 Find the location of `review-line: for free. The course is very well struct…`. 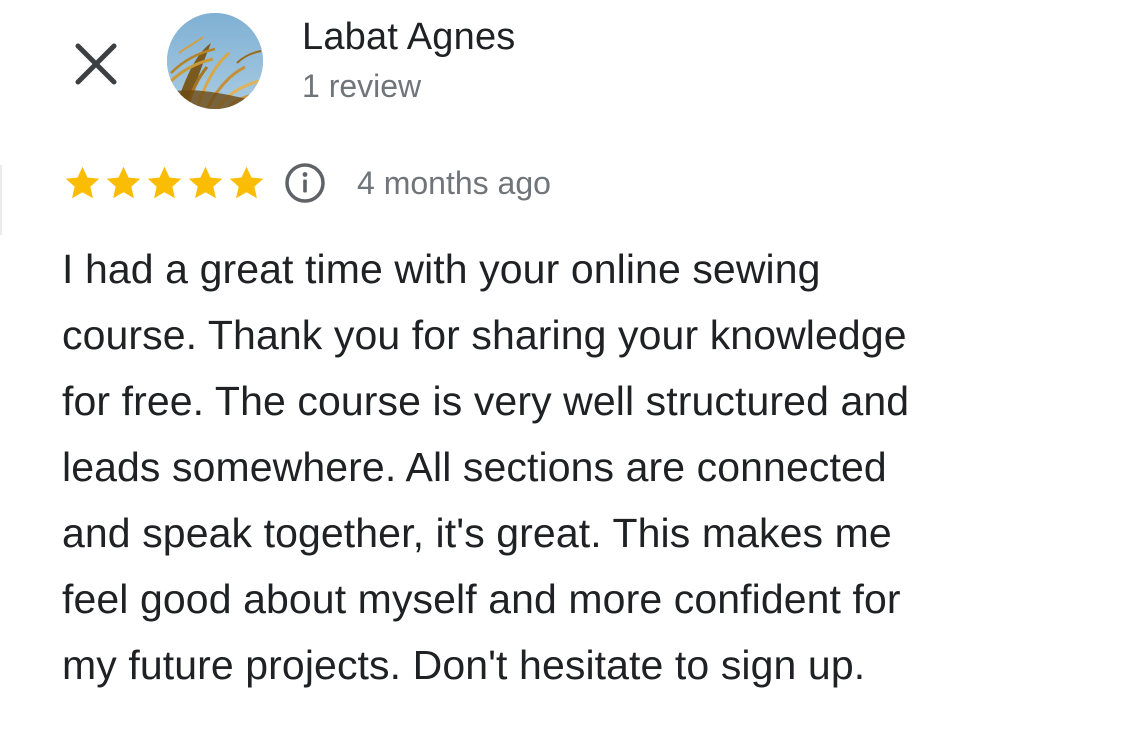

review-line: for free. The course is very well struct… is located at coordinates (486, 401).